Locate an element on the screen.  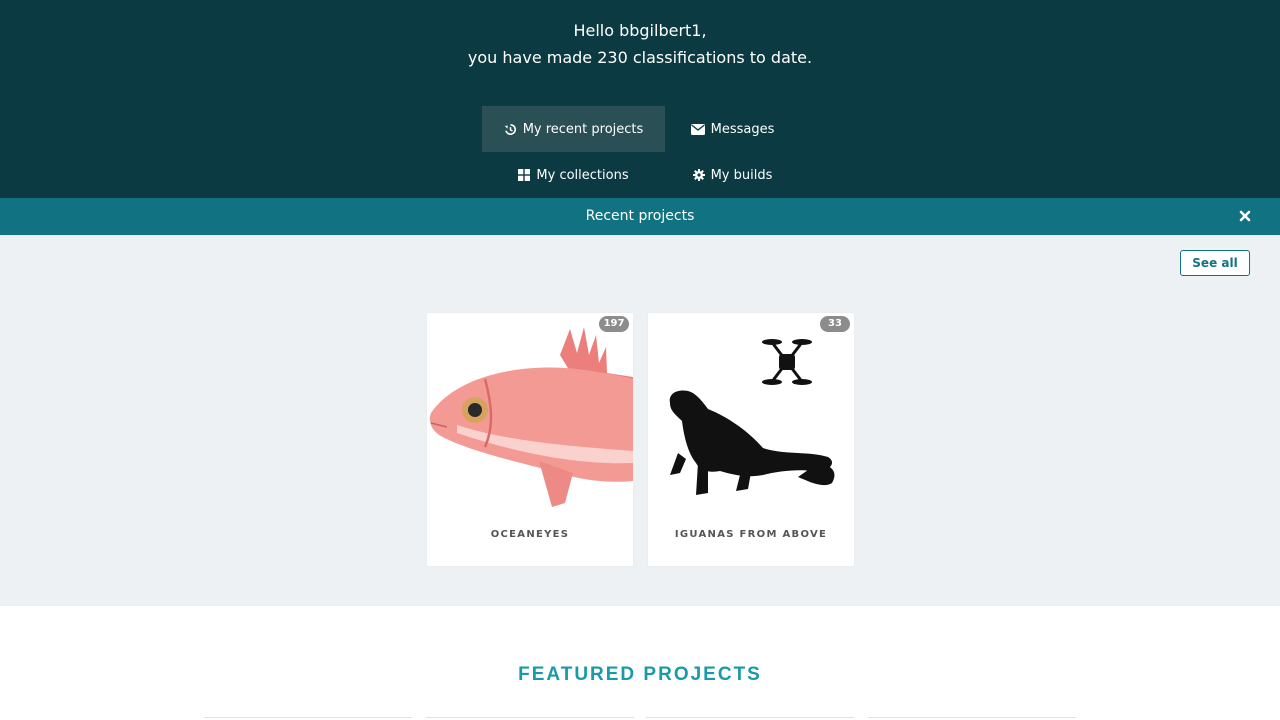
close-icon is located at coordinates (1245, 216).